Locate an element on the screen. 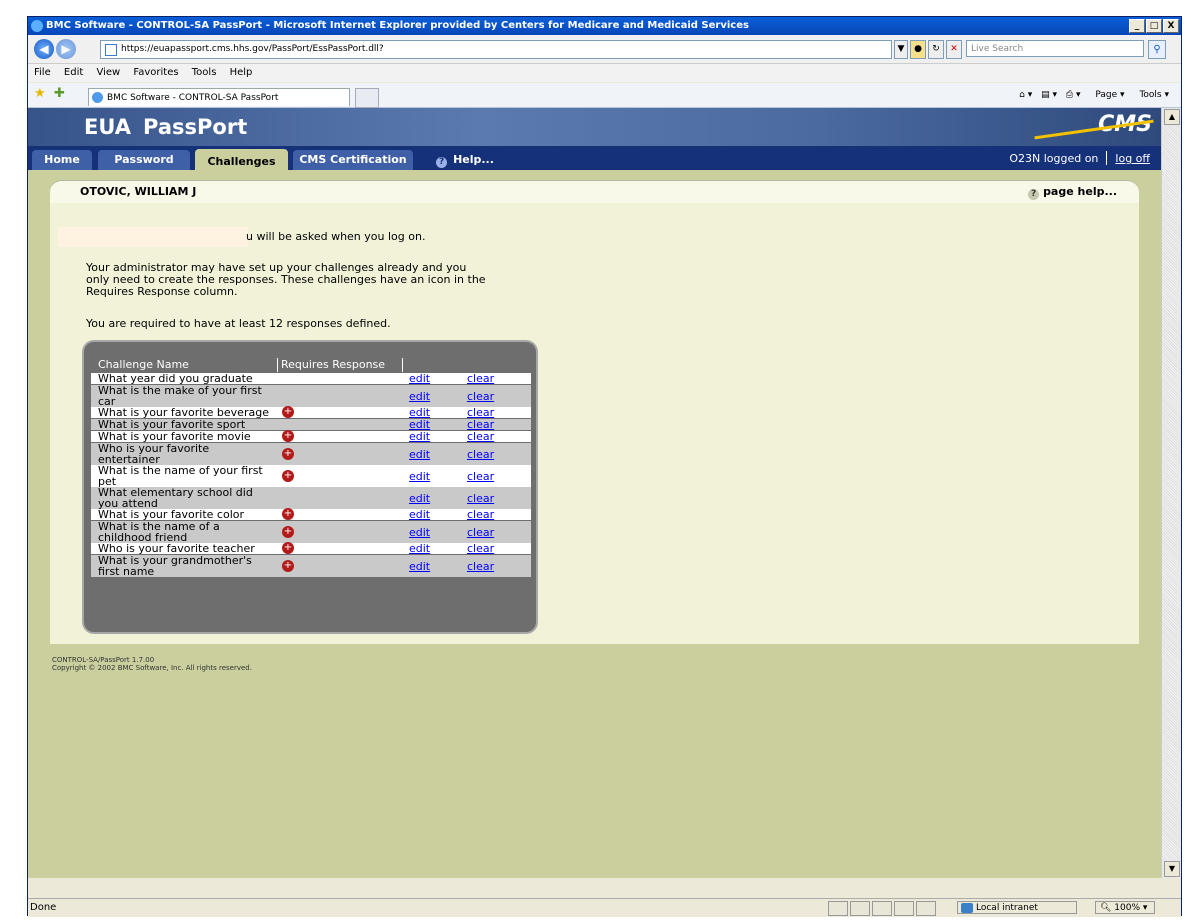 The height and width of the screenshot is (924, 1191). app-title-eua: EUA is located at coordinates (108, 127).